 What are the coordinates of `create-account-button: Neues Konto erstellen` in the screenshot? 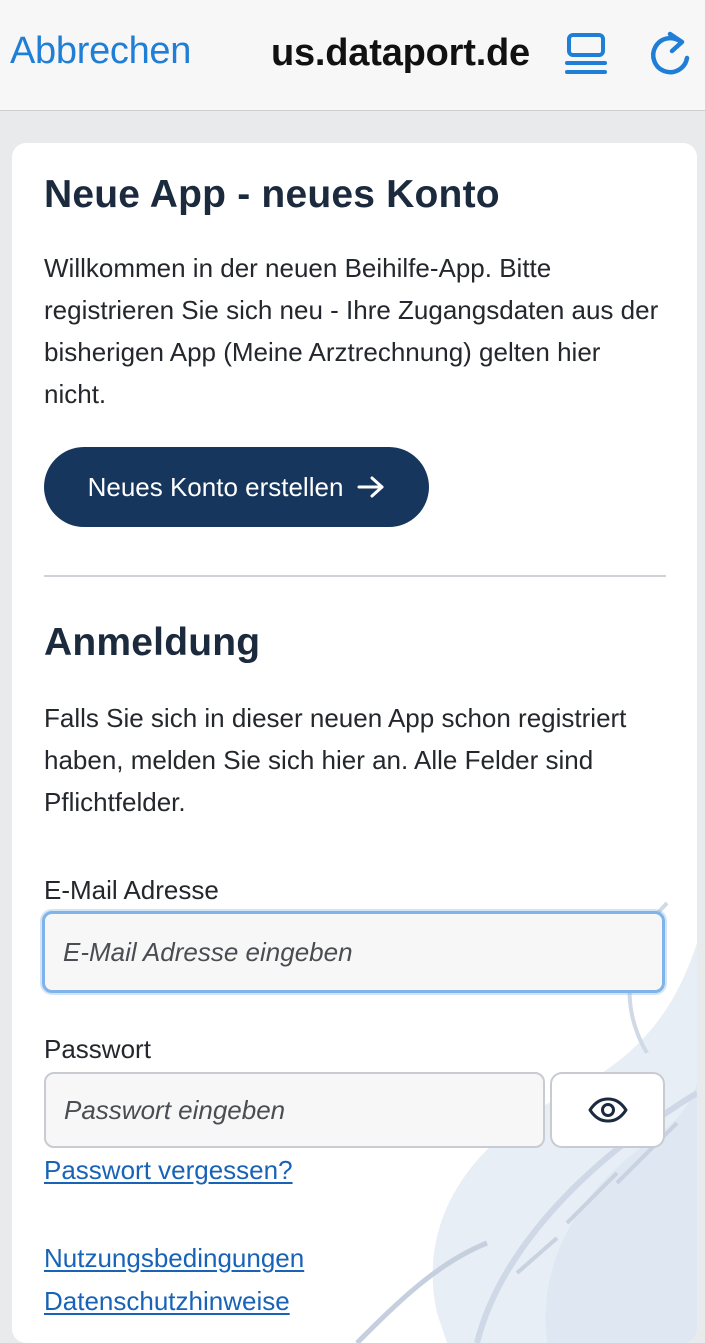 It's located at (236, 487).